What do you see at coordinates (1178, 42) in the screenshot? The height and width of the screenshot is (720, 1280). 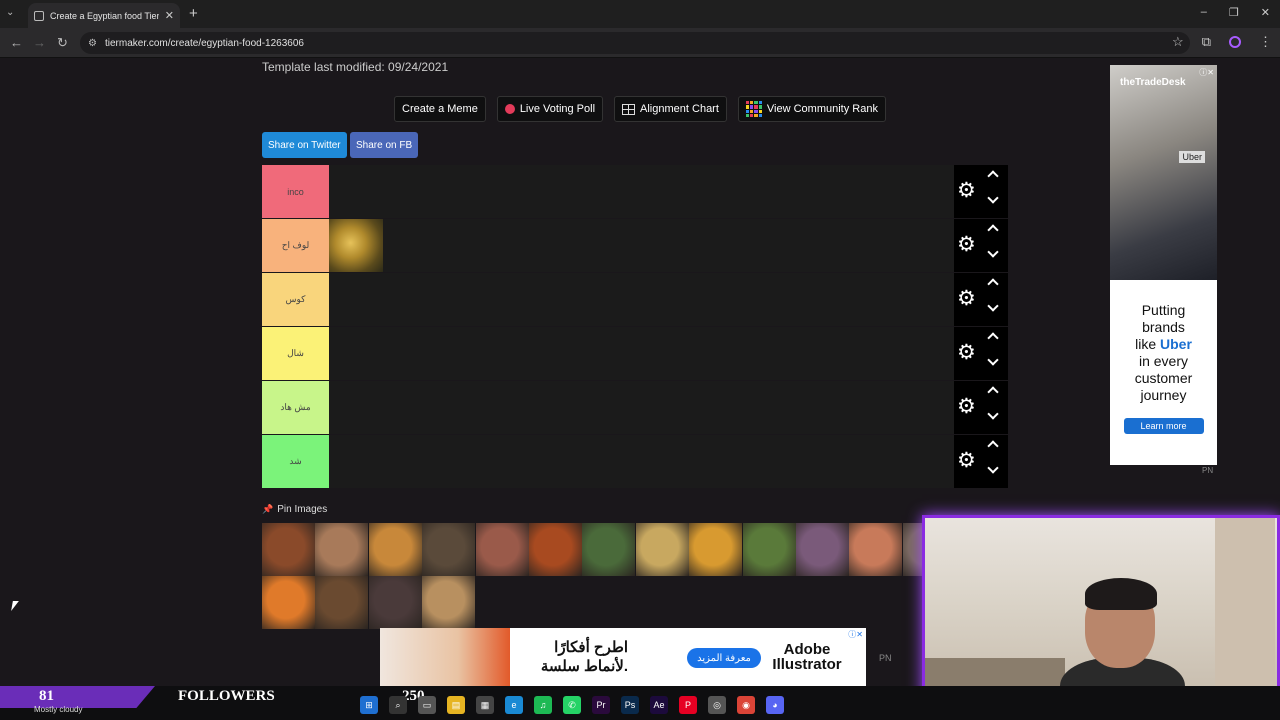 I see `bookmark-star-icon: ☆` at bounding box center [1178, 42].